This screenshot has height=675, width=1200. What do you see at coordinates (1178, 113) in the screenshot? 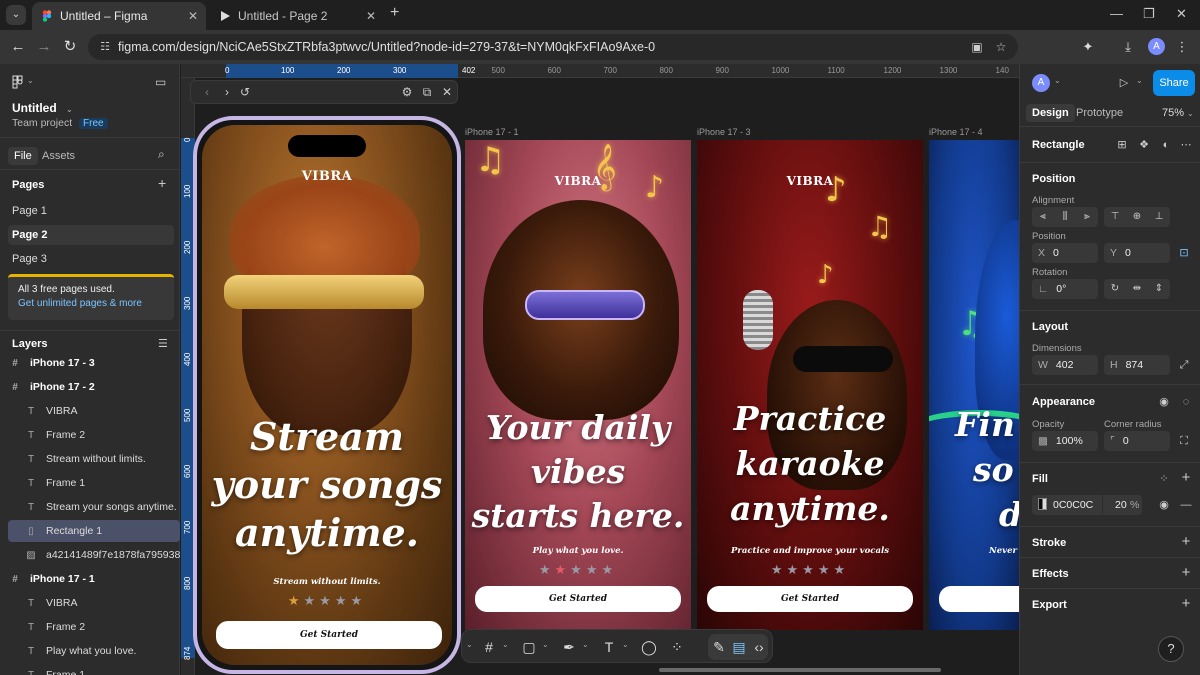
I see `zoom-level: 75% ⌄` at bounding box center [1178, 113].